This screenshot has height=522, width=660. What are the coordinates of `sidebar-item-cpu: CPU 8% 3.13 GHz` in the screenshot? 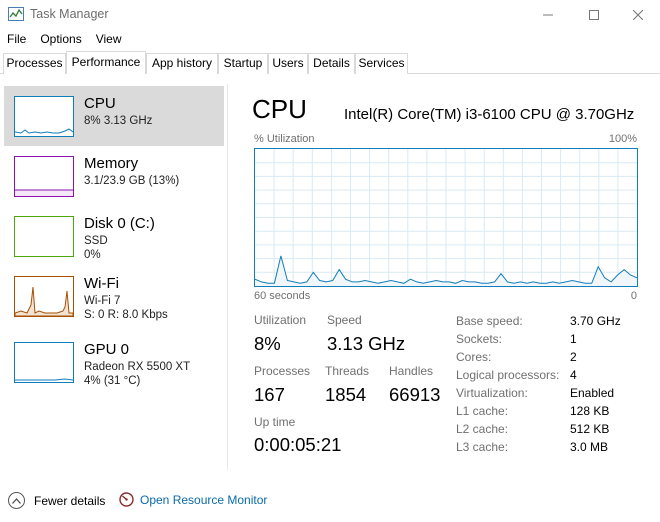 It's located at (114, 116).